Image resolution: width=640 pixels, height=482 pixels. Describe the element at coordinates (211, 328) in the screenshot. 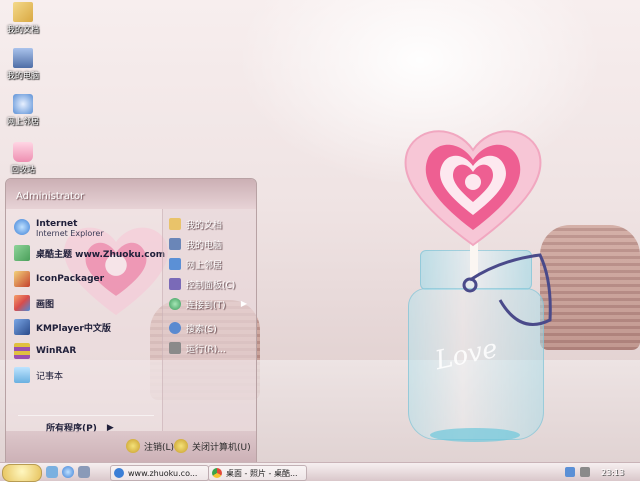

I see `places-search: 搜索(S)` at that location.